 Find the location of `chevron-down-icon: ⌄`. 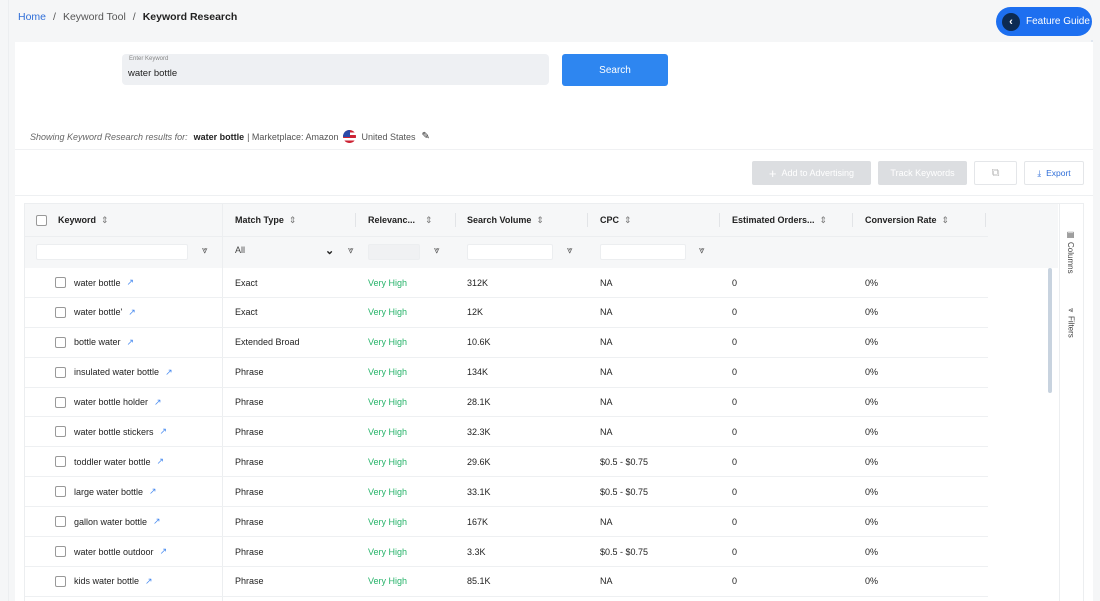

chevron-down-icon: ⌄ is located at coordinates (329, 250).